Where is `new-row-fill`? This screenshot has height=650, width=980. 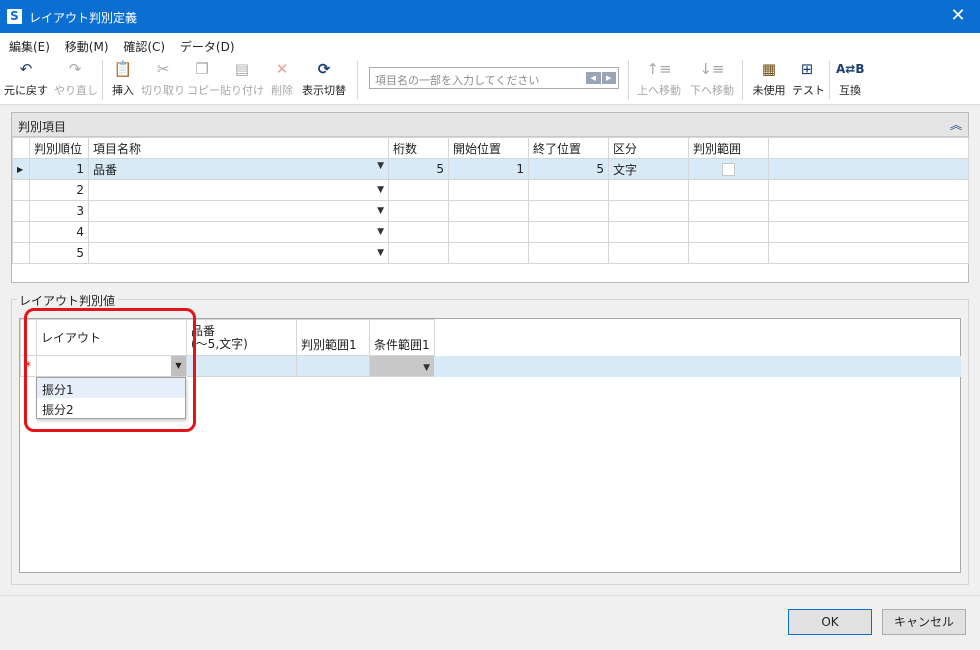 new-row-fill is located at coordinates (697, 366).